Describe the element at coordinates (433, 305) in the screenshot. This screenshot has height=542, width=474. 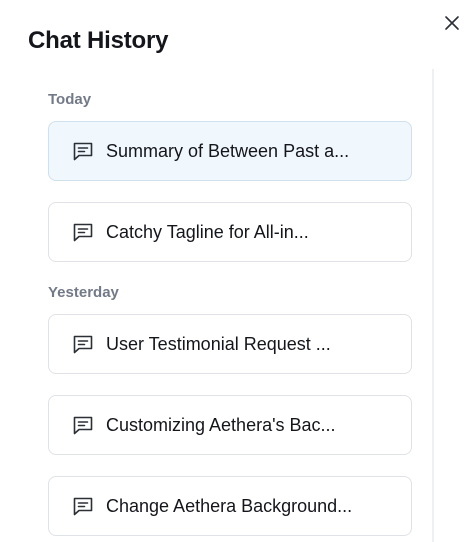
I see `panel-divider` at that location.